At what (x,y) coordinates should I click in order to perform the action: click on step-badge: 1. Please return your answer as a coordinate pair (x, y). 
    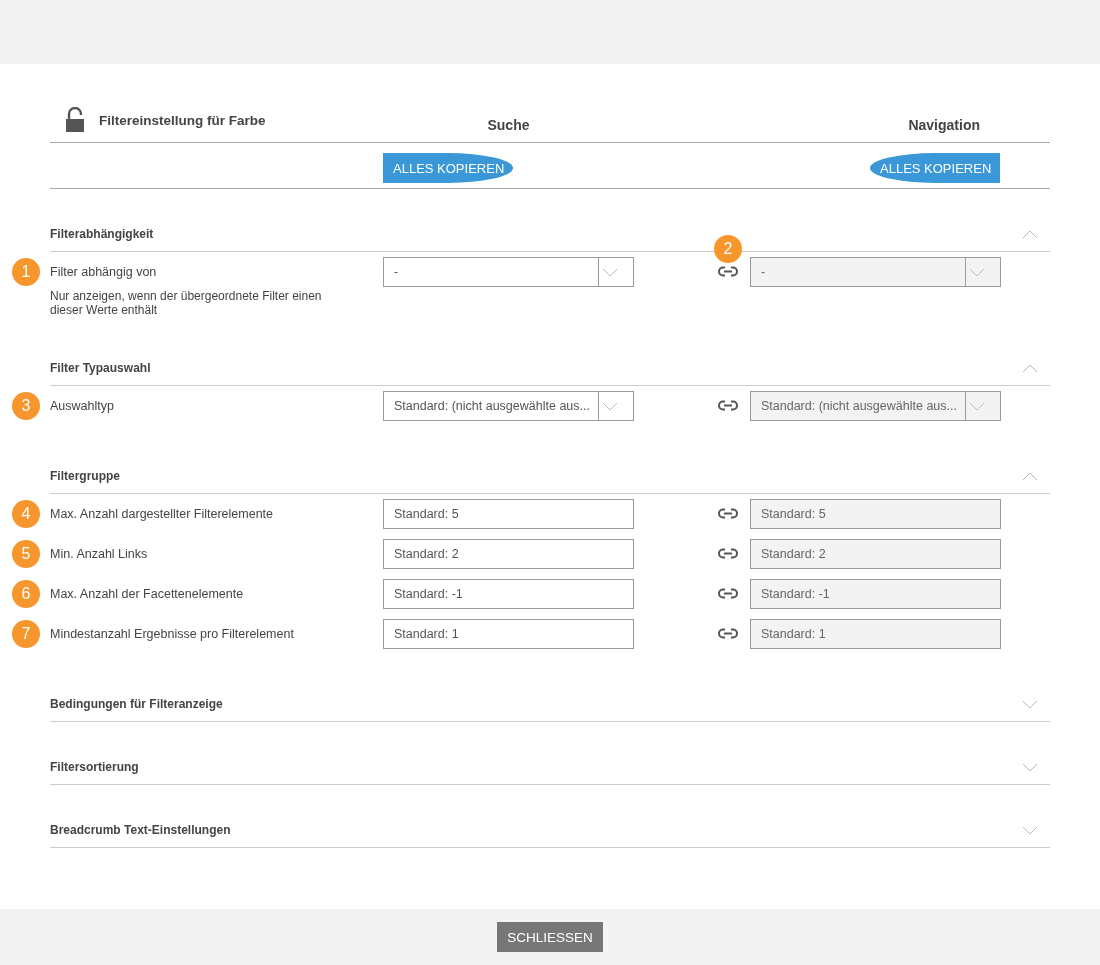
    Looking at the image, I should click on (26, 272).